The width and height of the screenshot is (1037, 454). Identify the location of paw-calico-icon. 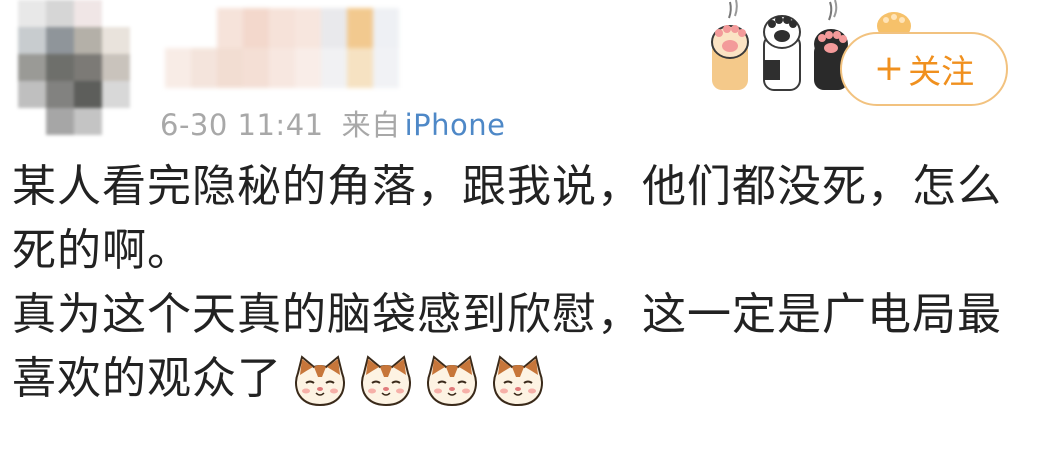
(782, 53).